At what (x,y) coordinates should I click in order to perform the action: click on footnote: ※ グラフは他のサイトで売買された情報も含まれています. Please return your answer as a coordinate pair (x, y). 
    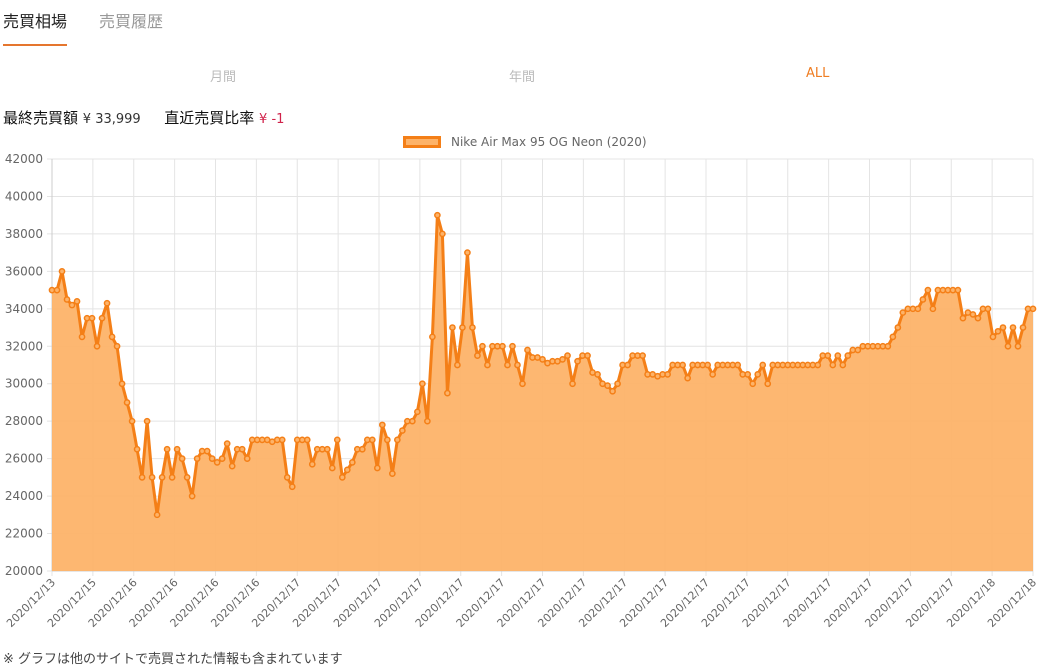
    Looking at the image, I should click on (173, 659).